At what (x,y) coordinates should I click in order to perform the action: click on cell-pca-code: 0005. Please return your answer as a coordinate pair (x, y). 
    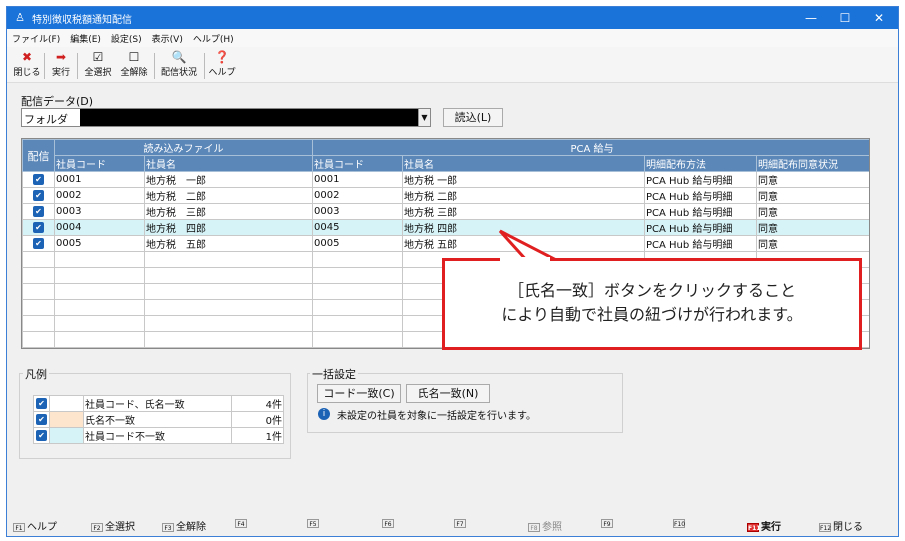
    Looking at the image, I should click on (357, 243).